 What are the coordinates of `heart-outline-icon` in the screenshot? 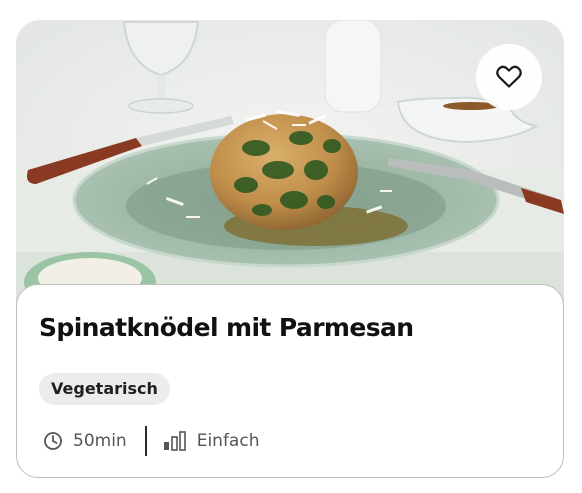 It's located at (509, 76).